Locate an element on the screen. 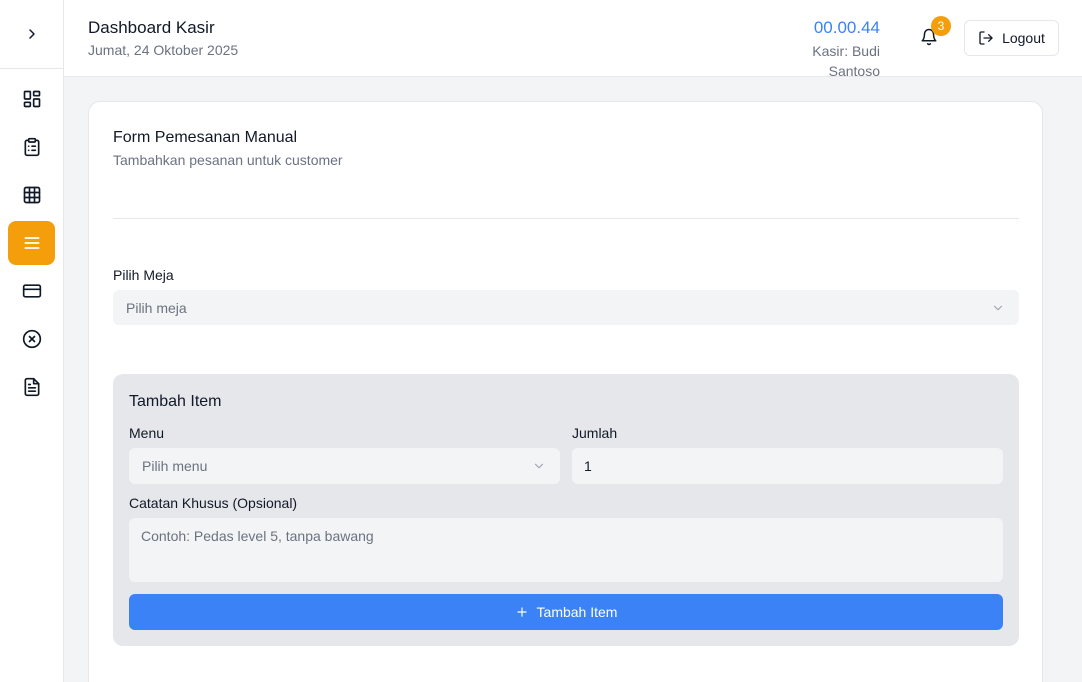  current-date: Jumat, 24 Oktober 2025 is located at coordinates (163, 50).